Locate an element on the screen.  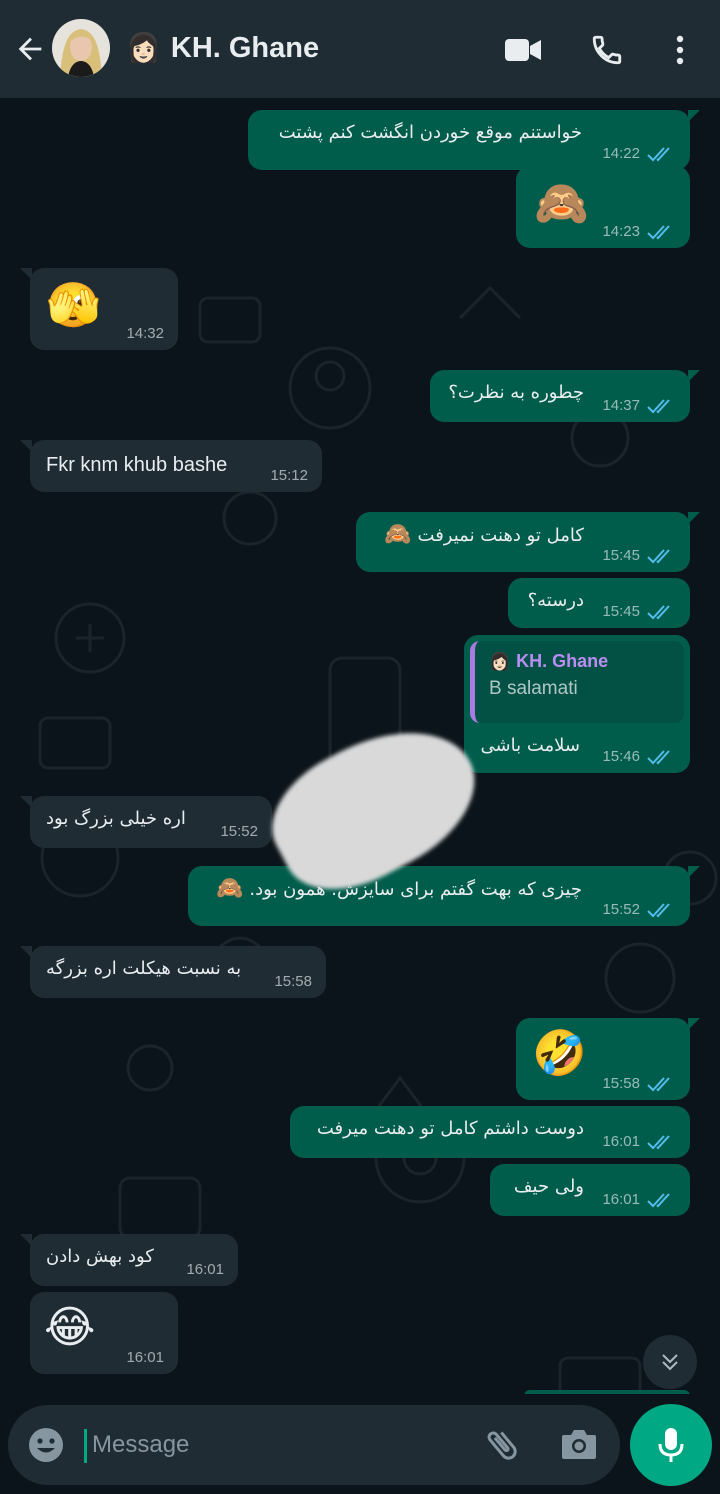
message-text: دوست داشتم کامل تو دهنت میرفت is located at coordinates (450, 1128).